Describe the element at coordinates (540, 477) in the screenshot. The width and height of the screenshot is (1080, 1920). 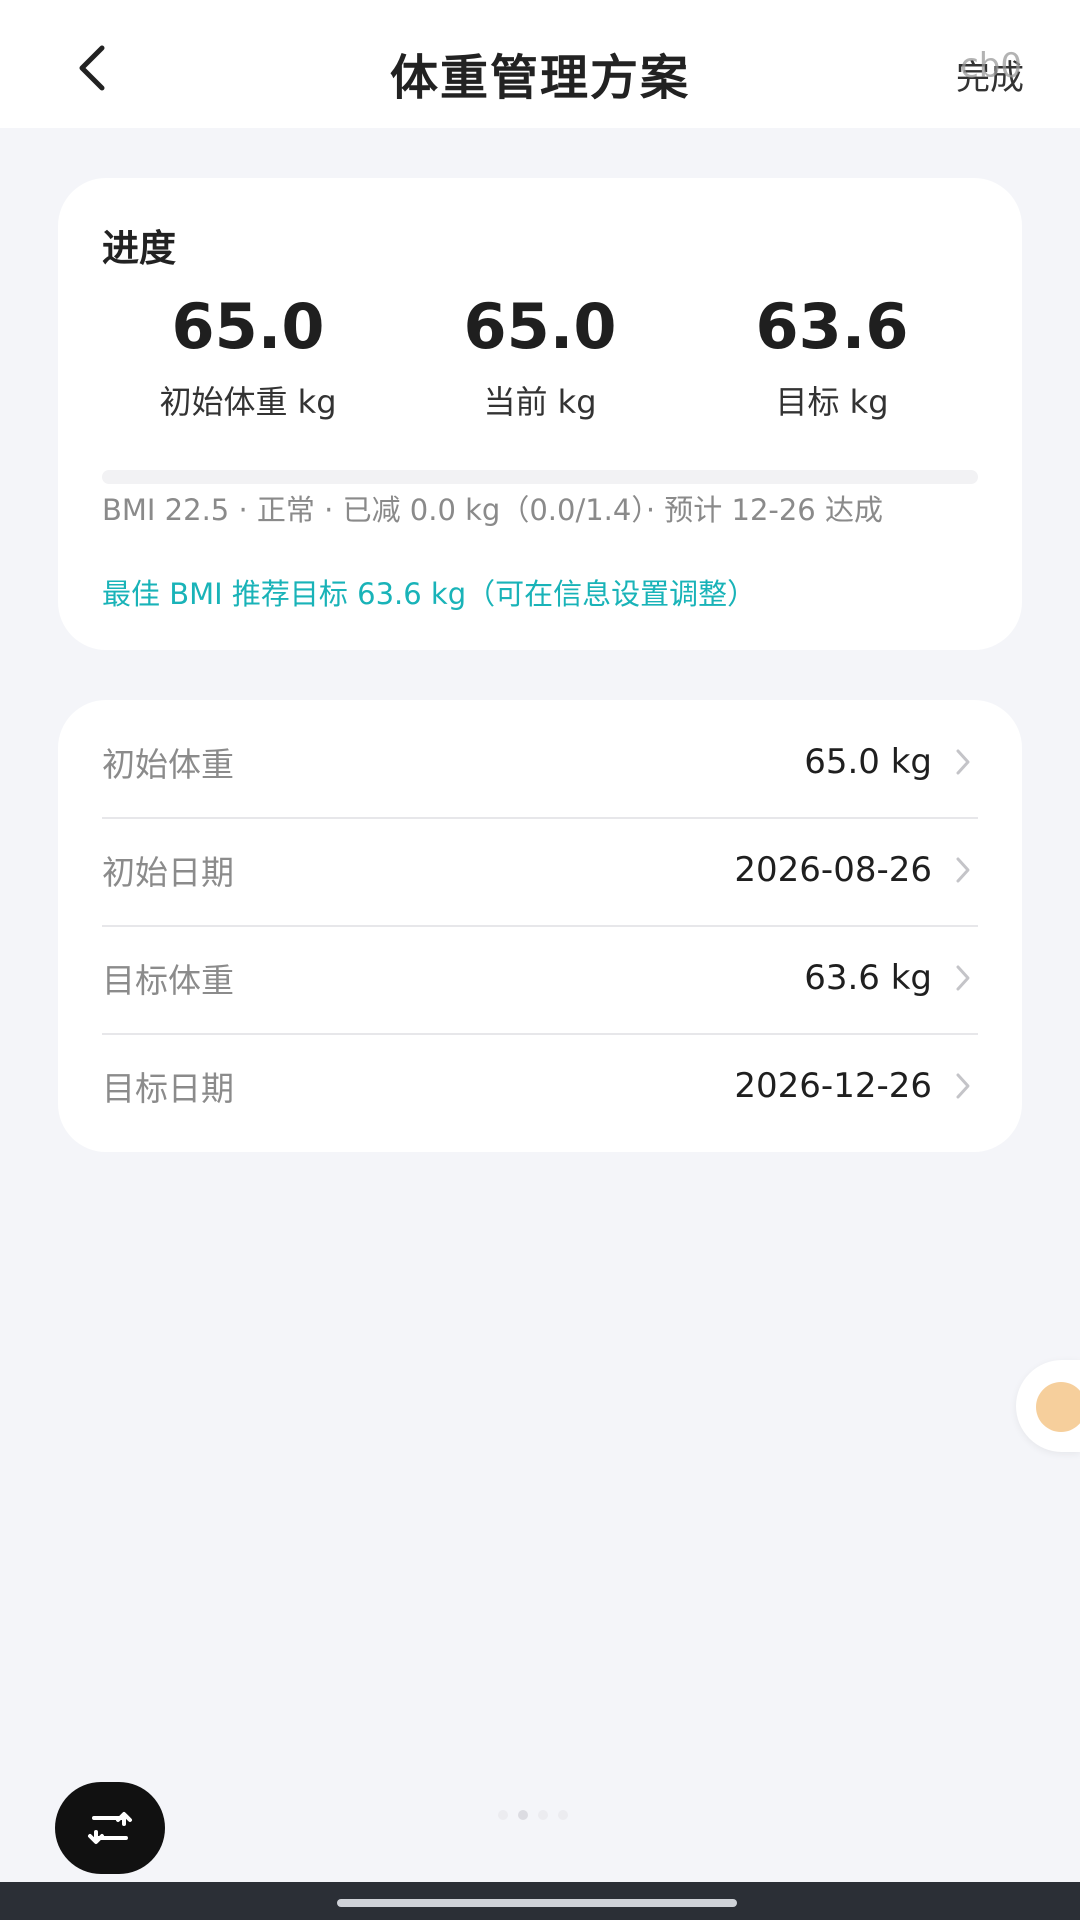
I see `progress-bar` at that location.